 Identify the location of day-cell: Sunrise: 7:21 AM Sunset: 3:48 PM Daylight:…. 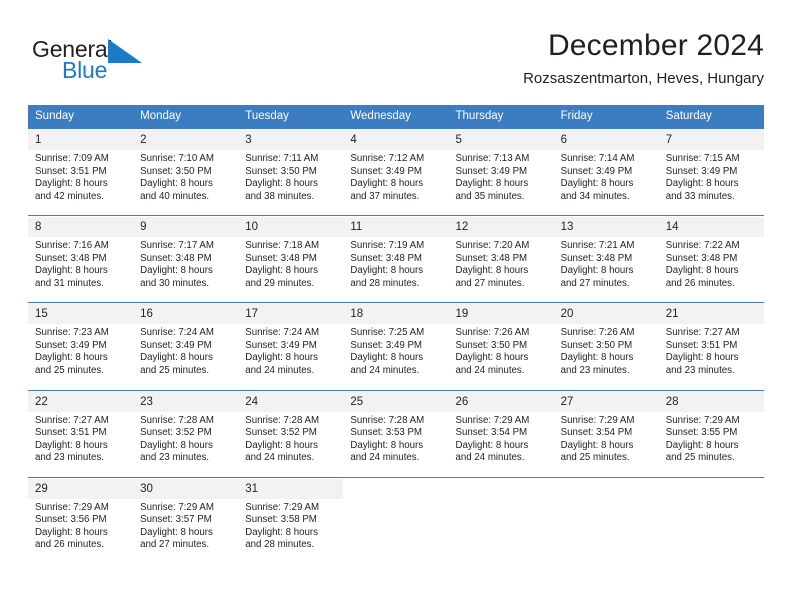
(606, 270).